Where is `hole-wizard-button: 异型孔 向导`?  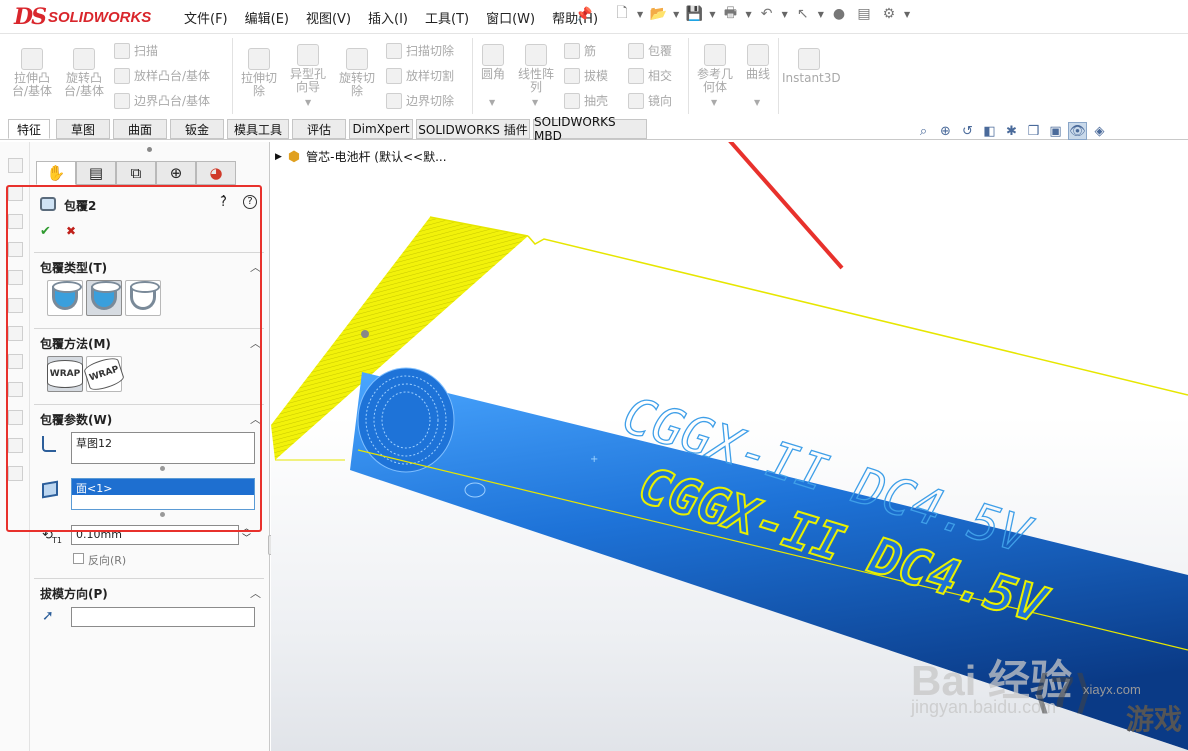
hole-wizard-button: 异型孔 向导 is located at coordinates (308, 69).